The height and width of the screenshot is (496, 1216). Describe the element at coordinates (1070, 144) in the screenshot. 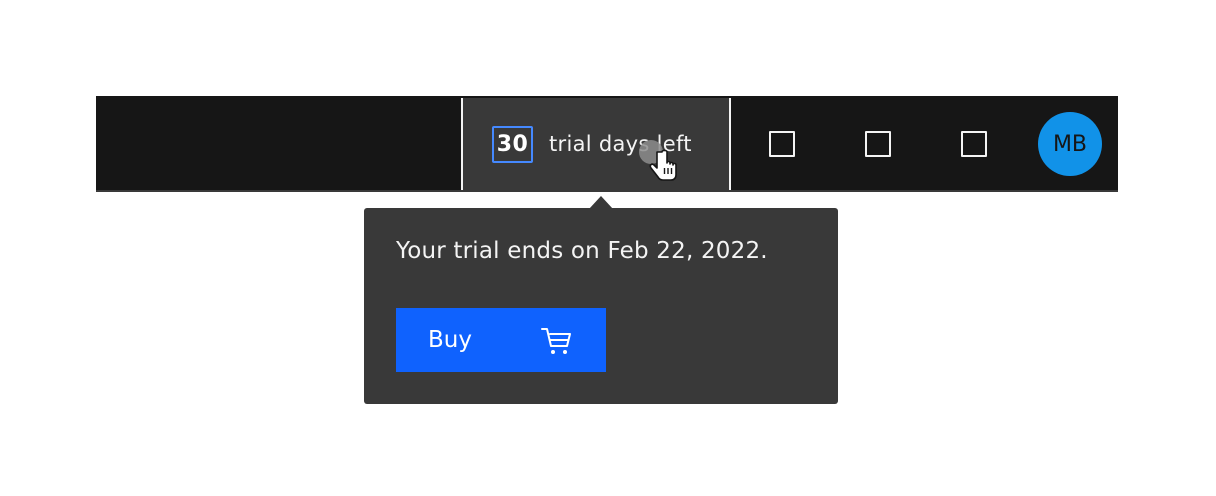

I see `user-avatar: MB` at that location.